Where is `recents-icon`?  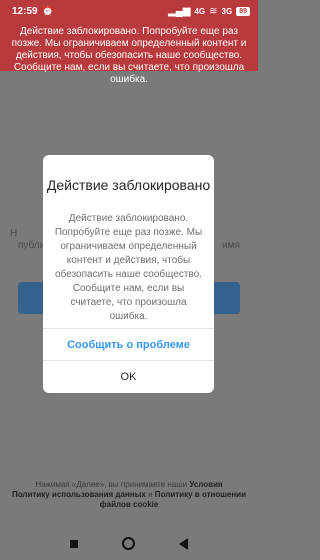 recents-icon is located at coordinates (74, 543).